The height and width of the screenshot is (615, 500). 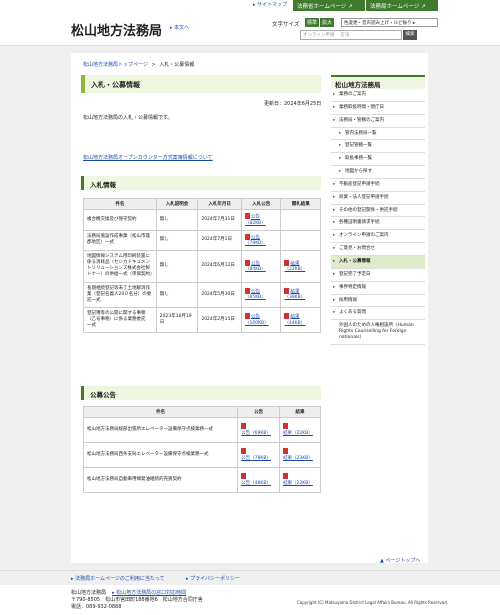 What do you see at coordinates (300, 455) in the screenshot?
I see `row-result: 結果（23KB）` at bounding box center [300, 455].